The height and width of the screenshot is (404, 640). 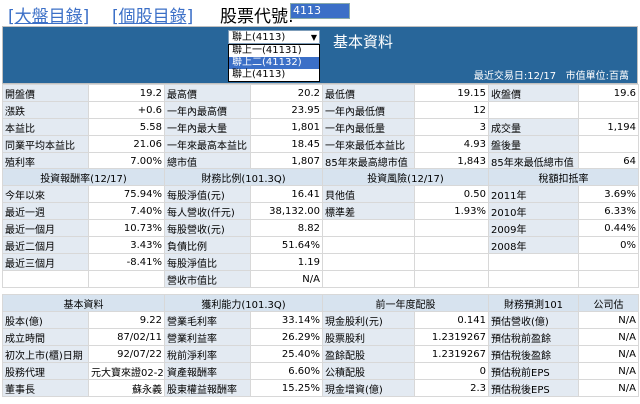 I want to click on field-label: 股本(億), so click(x=45, y=320).